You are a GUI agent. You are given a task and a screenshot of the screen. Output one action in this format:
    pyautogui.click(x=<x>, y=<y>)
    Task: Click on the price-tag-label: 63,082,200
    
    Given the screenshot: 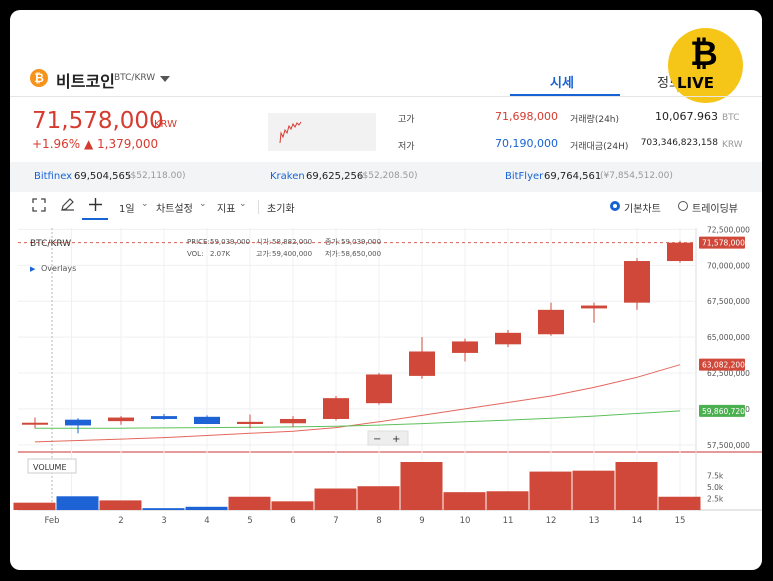 What is the action you would take?
    pyautogui.click(x=723, y=365)
    